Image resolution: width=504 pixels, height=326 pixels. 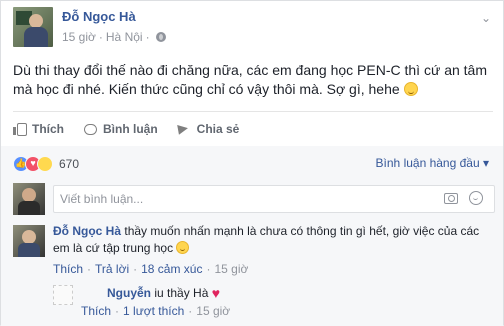 I want to click on reply-author: Nguyễn, so click(x=129, y=293).